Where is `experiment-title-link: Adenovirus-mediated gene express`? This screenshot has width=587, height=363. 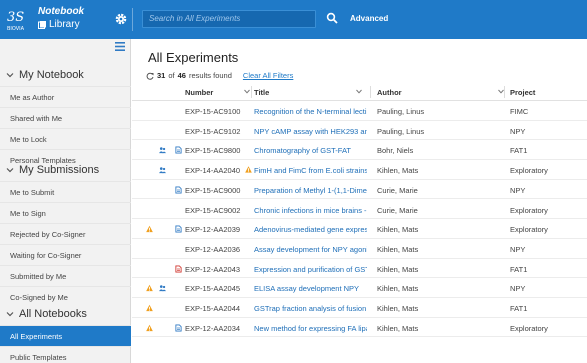
experiment-title-link: Adenovirus-mediated gene express is located at coordinates (310, 229).